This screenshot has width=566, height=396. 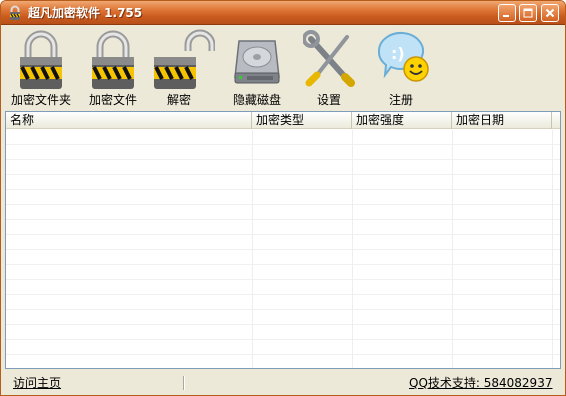 I want to click on lock-open-icon, so click(x=184, y=59).